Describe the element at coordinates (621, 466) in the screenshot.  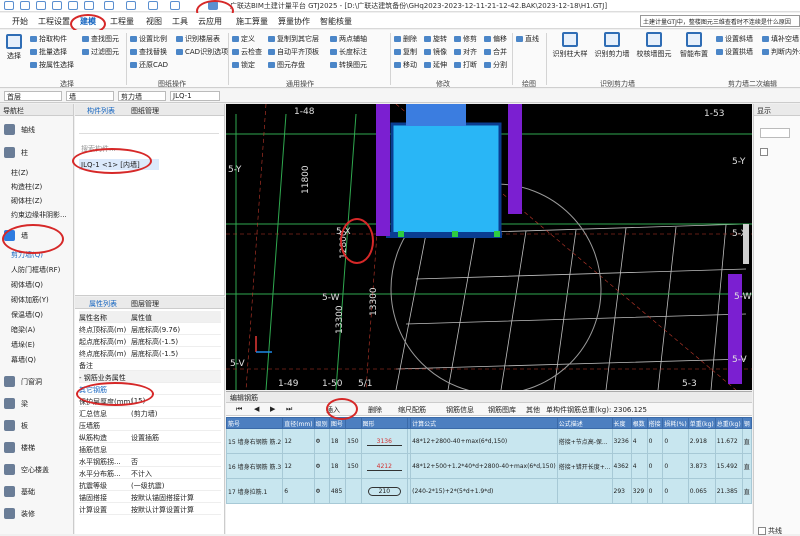
I see `cell: 4362` at that location.